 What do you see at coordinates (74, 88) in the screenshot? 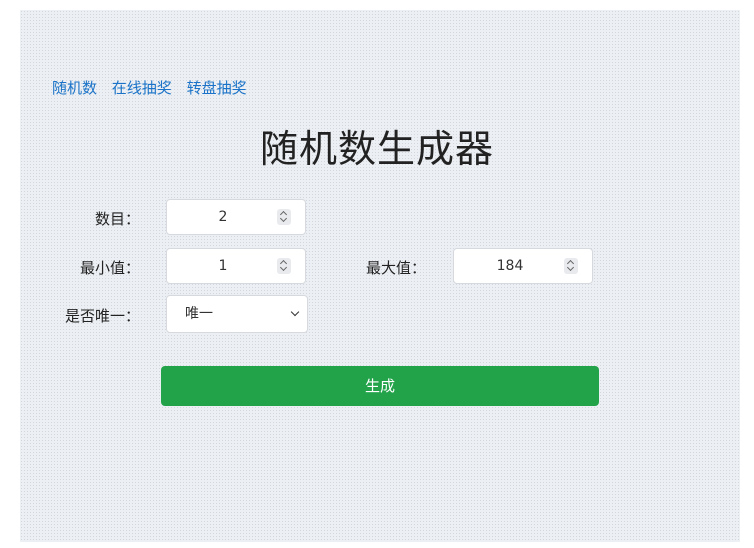
I see `nav-link-random-number: 随机数` at bounding box center [74, 88].